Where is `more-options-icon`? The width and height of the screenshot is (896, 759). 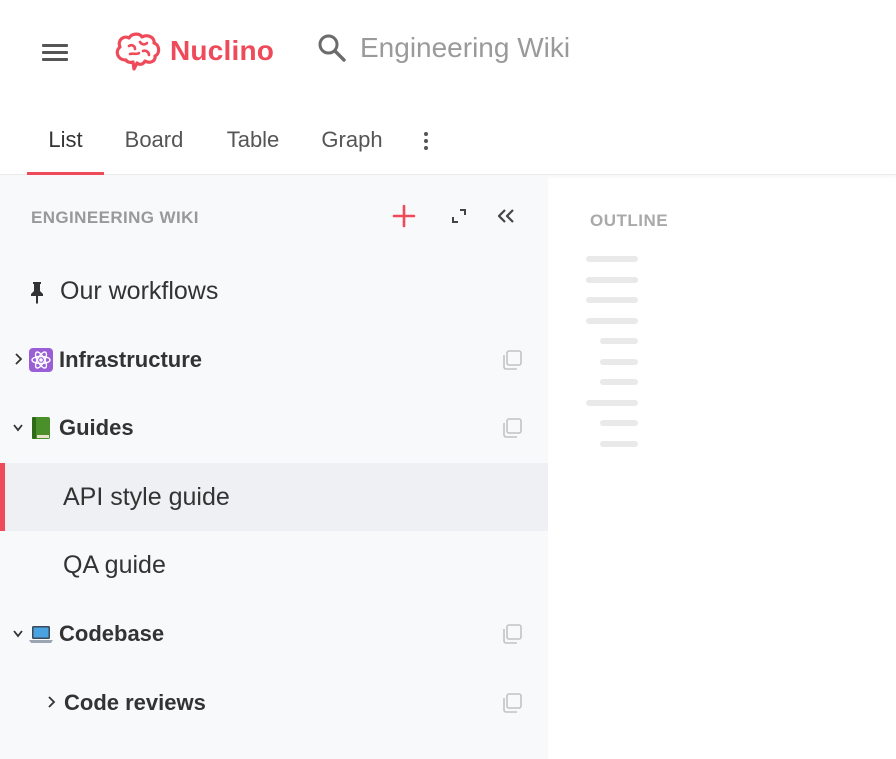
more-options-icon is located at coordinates (426, 141).